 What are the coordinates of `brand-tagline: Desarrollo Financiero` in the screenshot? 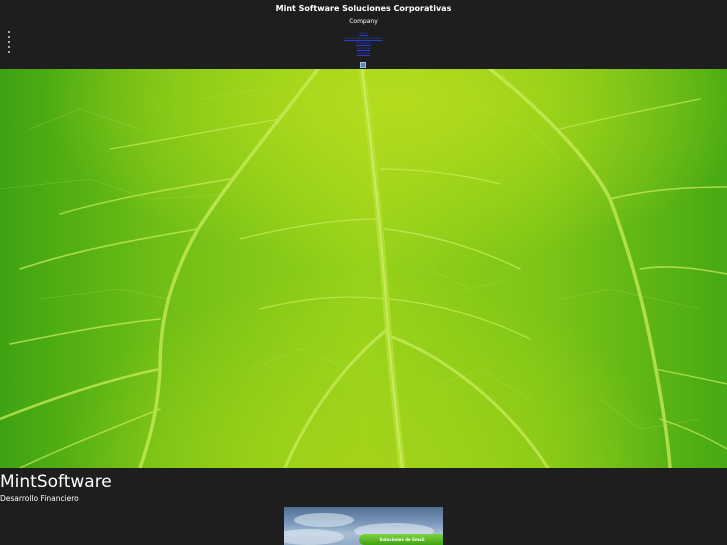 It's located at (39, 498).